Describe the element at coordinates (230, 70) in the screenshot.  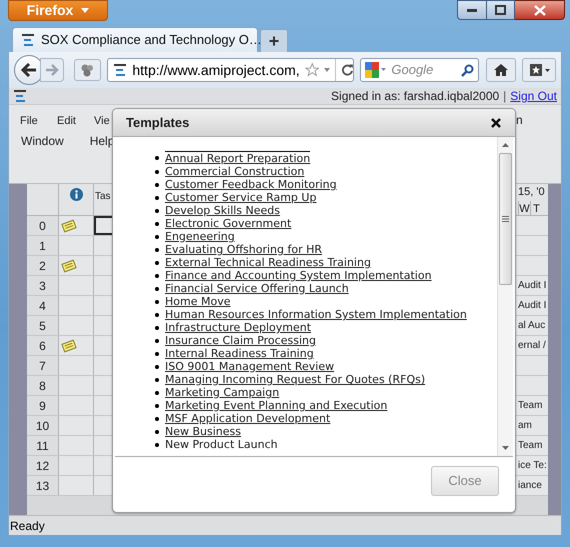
I see `url-field: http://www.amiproject.com,` at that location.